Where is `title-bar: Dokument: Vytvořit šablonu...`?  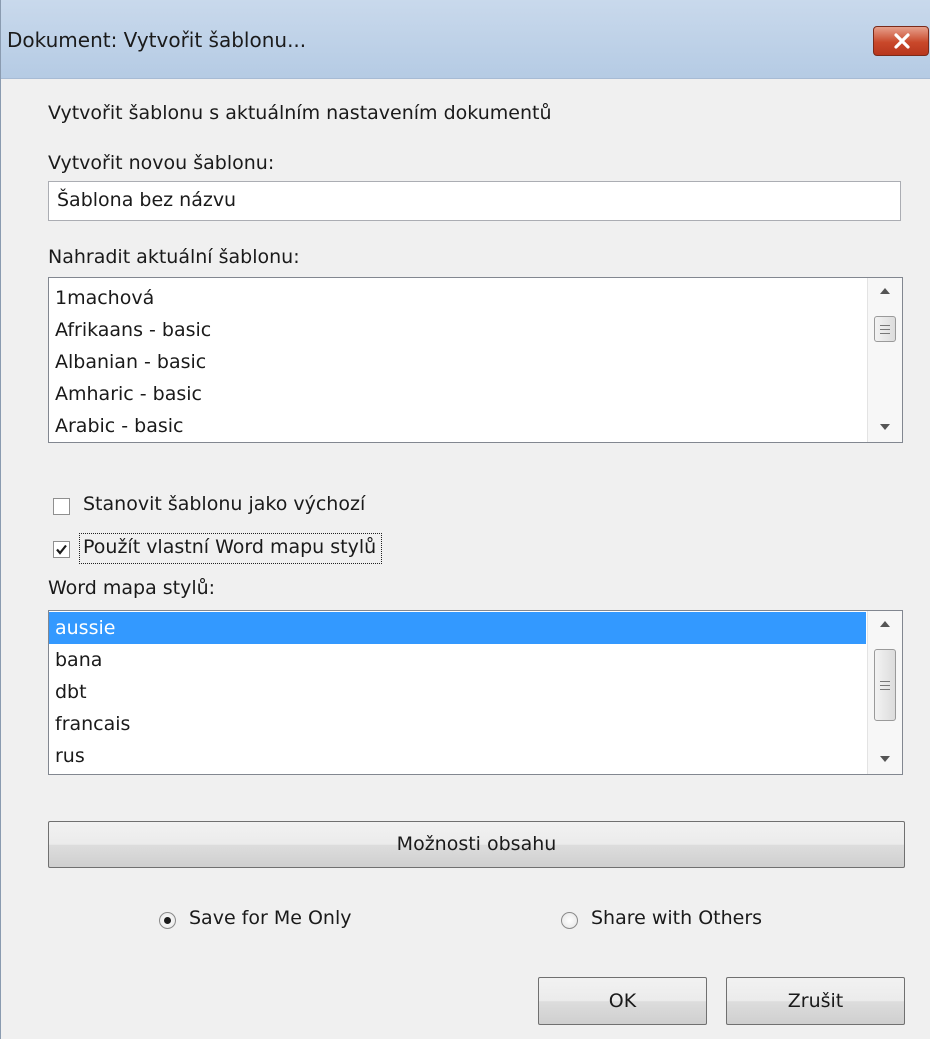
title-bar: Dokument: Vytvořit šablonu... is located at coordinates (465, 39).